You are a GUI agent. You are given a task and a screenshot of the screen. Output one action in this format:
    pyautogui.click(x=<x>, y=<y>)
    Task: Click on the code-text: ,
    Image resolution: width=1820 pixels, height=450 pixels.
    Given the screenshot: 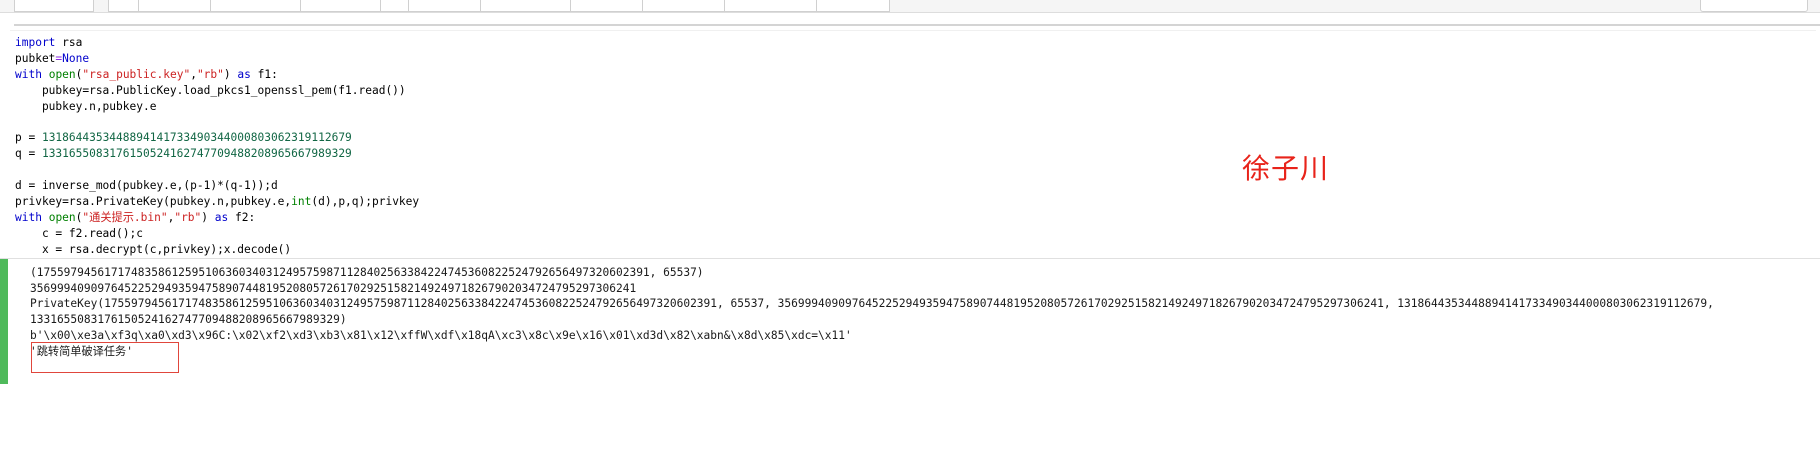 What is the action you would take?
    pyautogui.click(x=193, y=74)
    